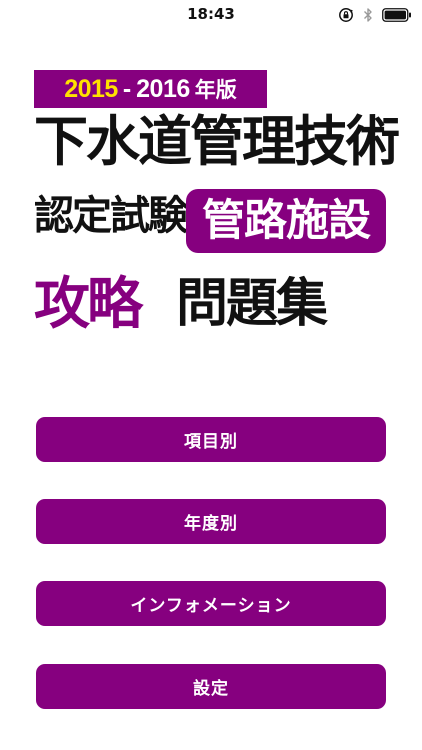  Describe the element at coordinates (111, 216) in the screenshot. I see `title-line-2: 認定試験` at that location.